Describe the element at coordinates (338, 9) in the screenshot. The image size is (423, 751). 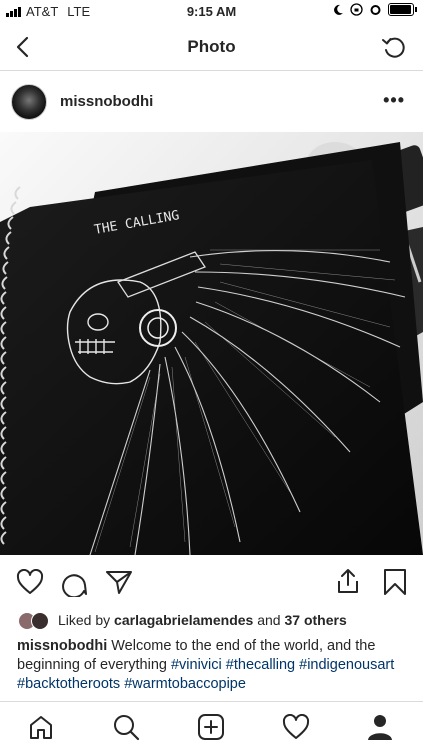
I see `moon-icon` at that location.